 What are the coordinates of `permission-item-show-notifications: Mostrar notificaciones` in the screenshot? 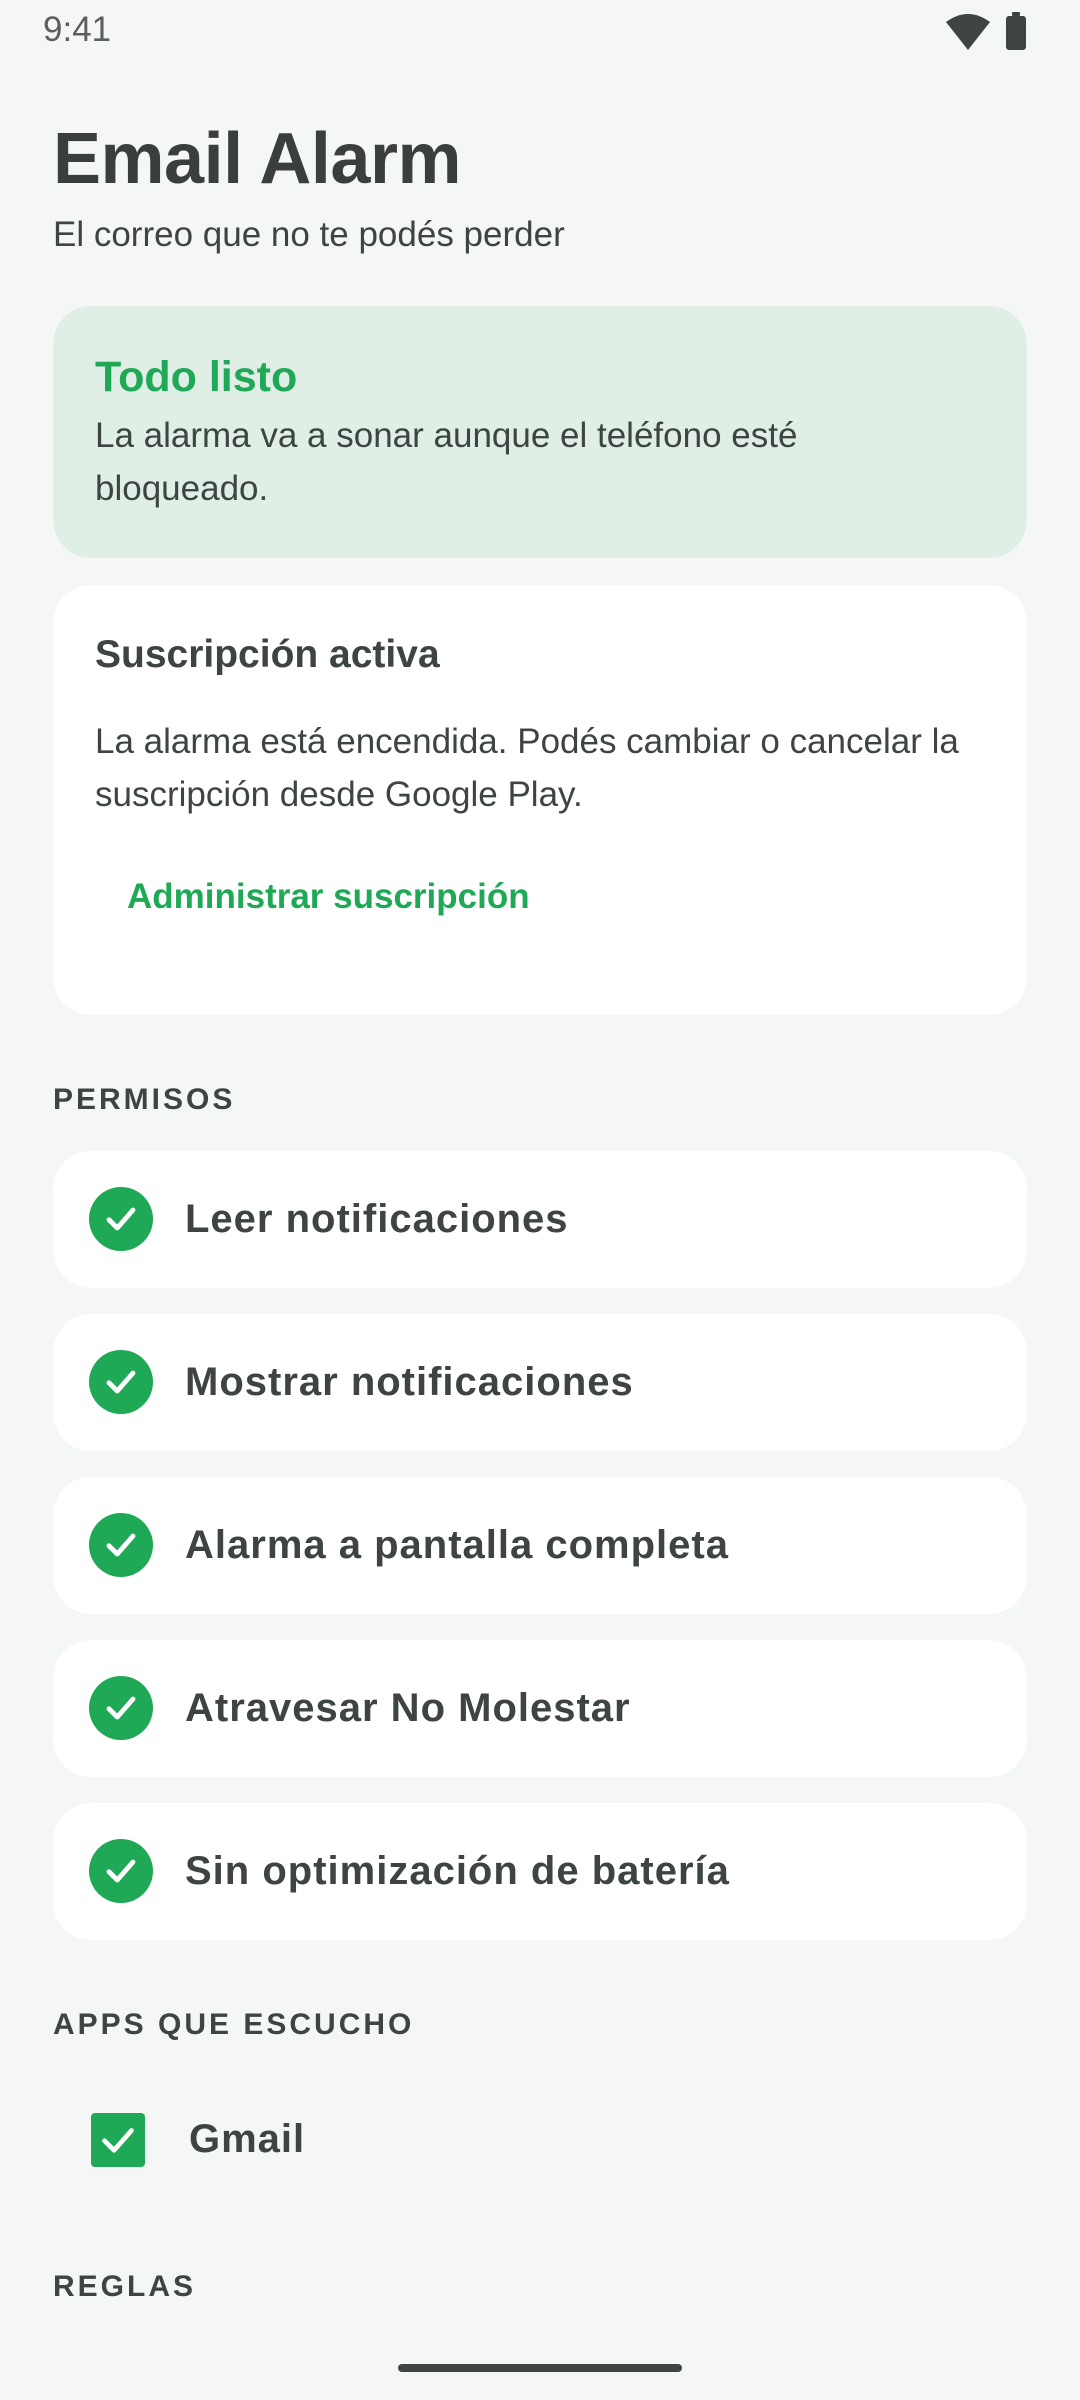 It's located at (540, 1382).